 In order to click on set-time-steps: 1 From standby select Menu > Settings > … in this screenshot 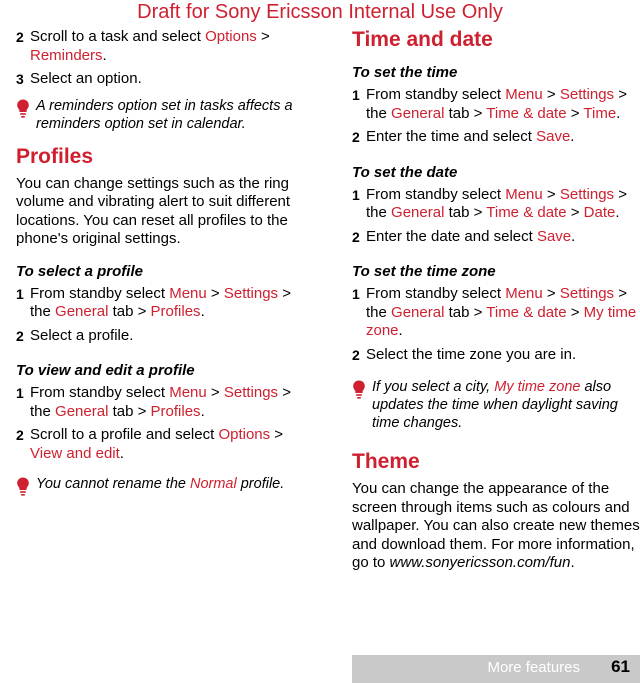, I will do `click(496, 116)`.